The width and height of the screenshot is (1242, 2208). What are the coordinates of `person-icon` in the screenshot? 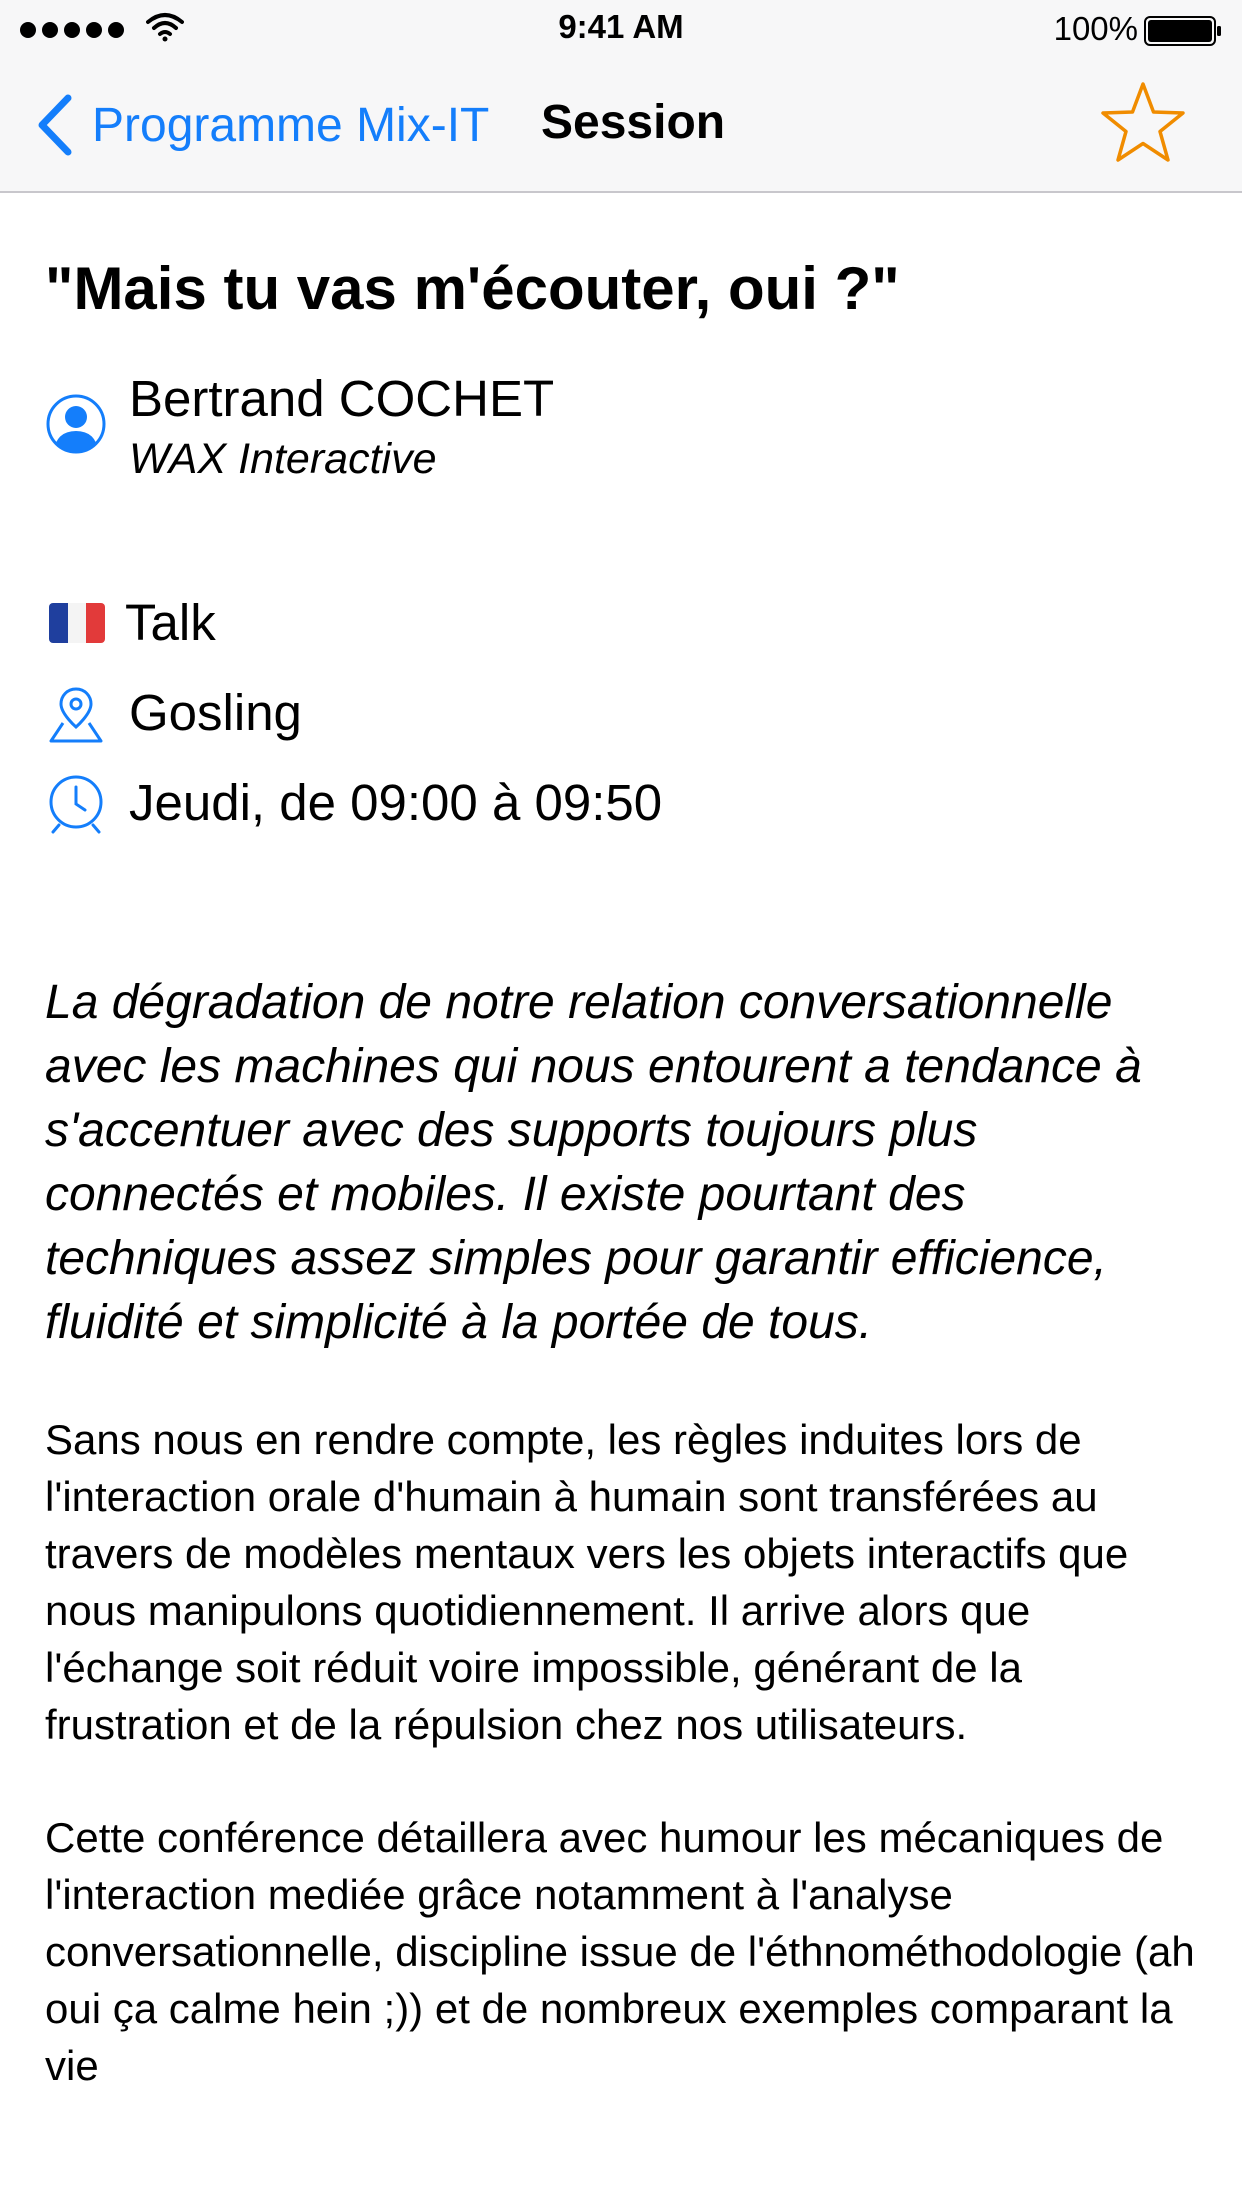 It's located at (76, 424).